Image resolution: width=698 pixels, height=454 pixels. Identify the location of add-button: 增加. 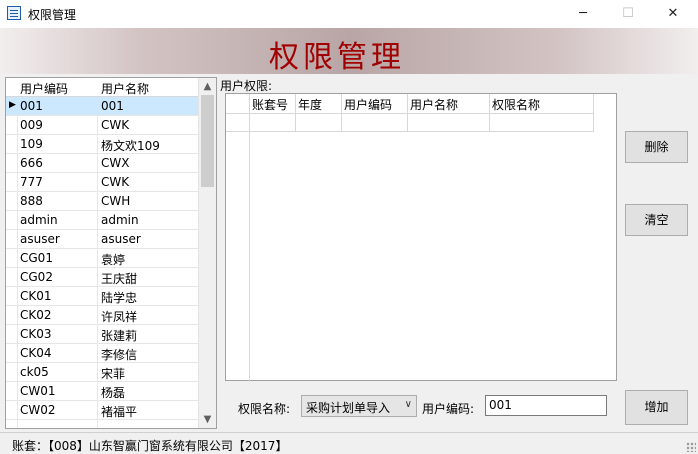
(656, 407).